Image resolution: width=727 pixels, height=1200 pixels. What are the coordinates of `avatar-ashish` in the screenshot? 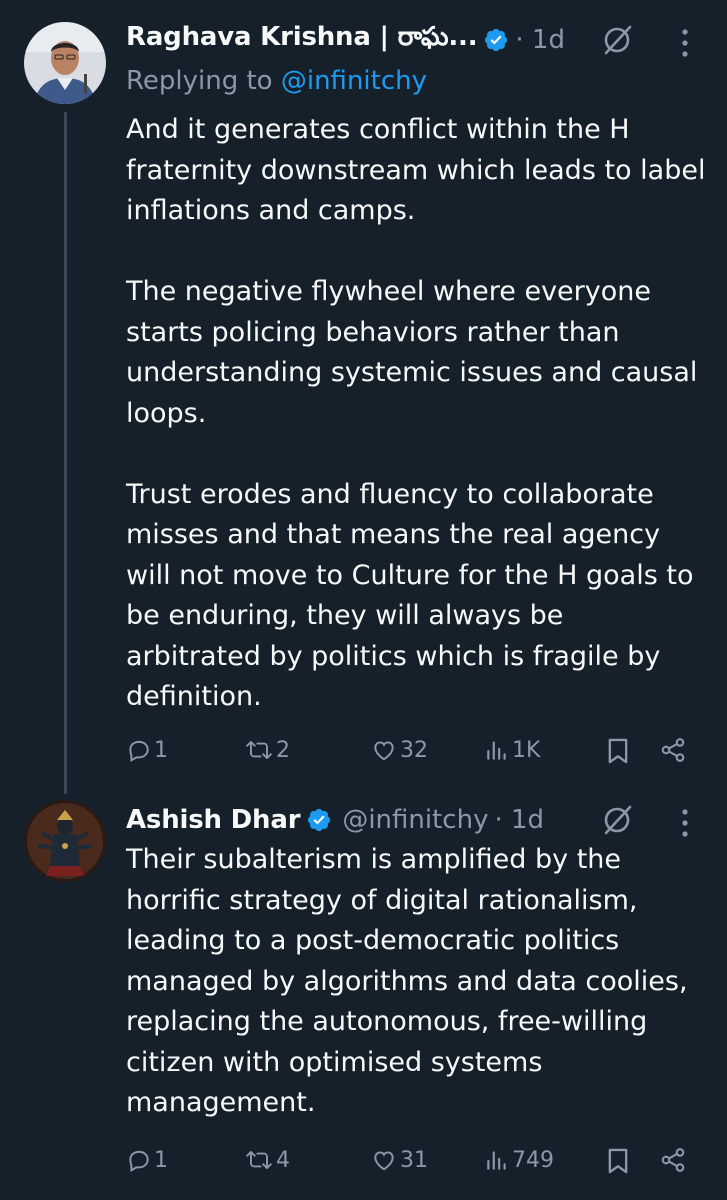 It's located at (65, 841).